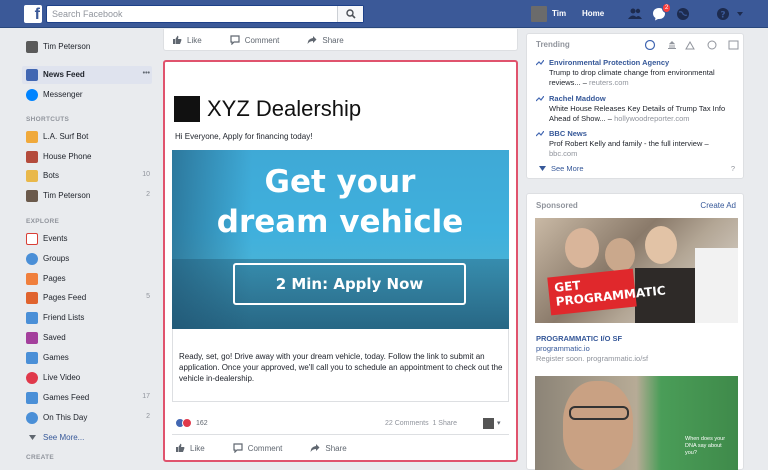 This screenshot has width=768, height=470. I want to click on trending-help-icon: ?, so click(733, 168).